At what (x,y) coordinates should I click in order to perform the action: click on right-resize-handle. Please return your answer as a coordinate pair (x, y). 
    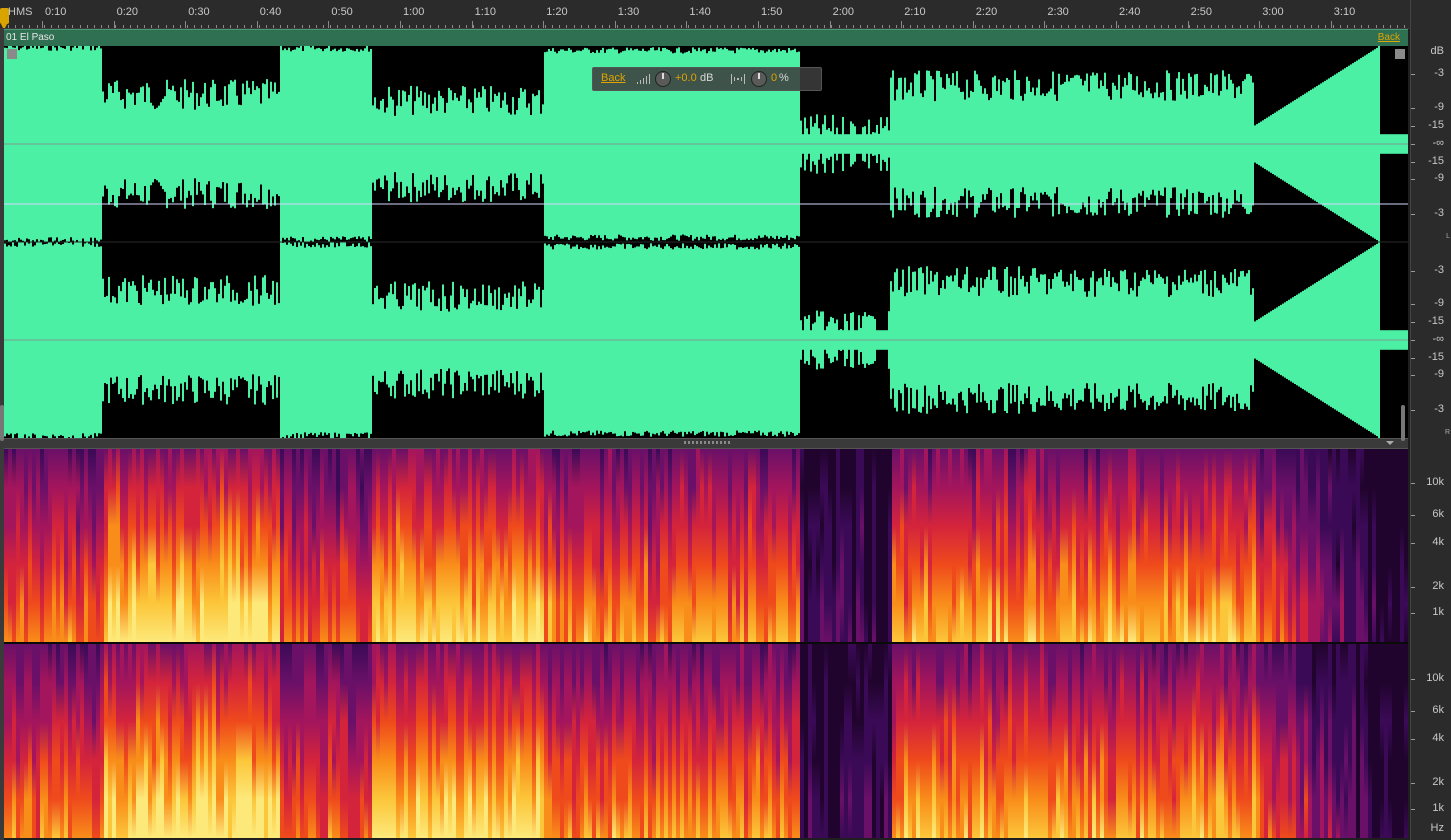
    Looking at the image, I should click on (1403, 423).